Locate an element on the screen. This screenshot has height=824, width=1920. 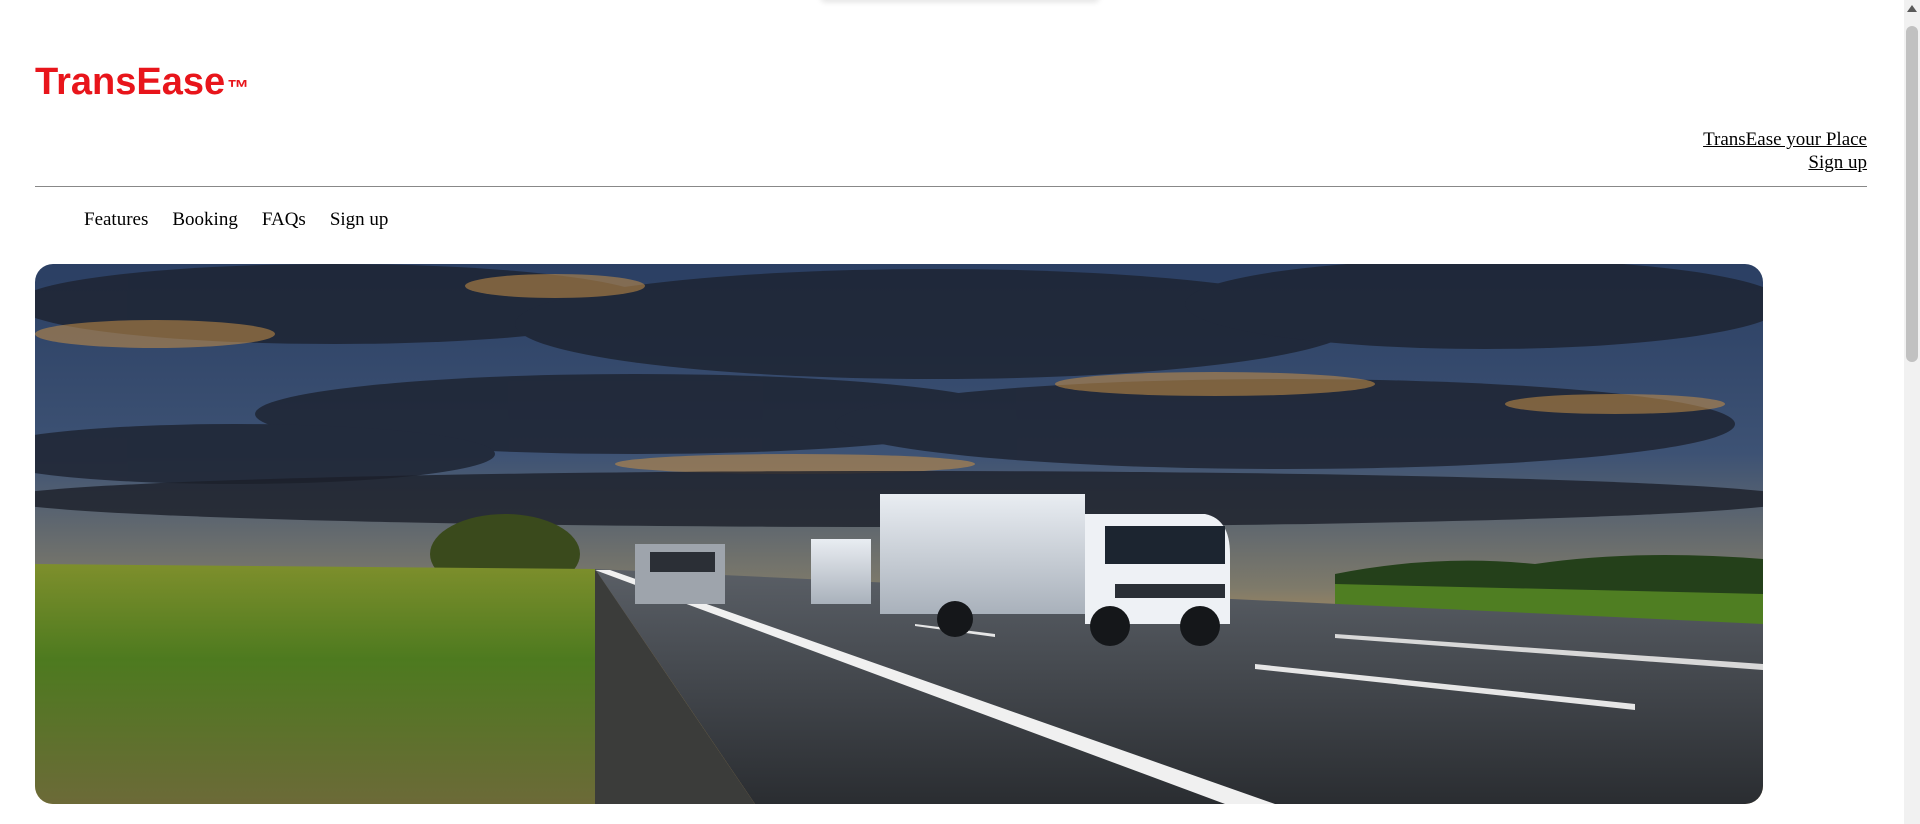
brand-logo: TransEase™ is located at coordinates (142, 82).